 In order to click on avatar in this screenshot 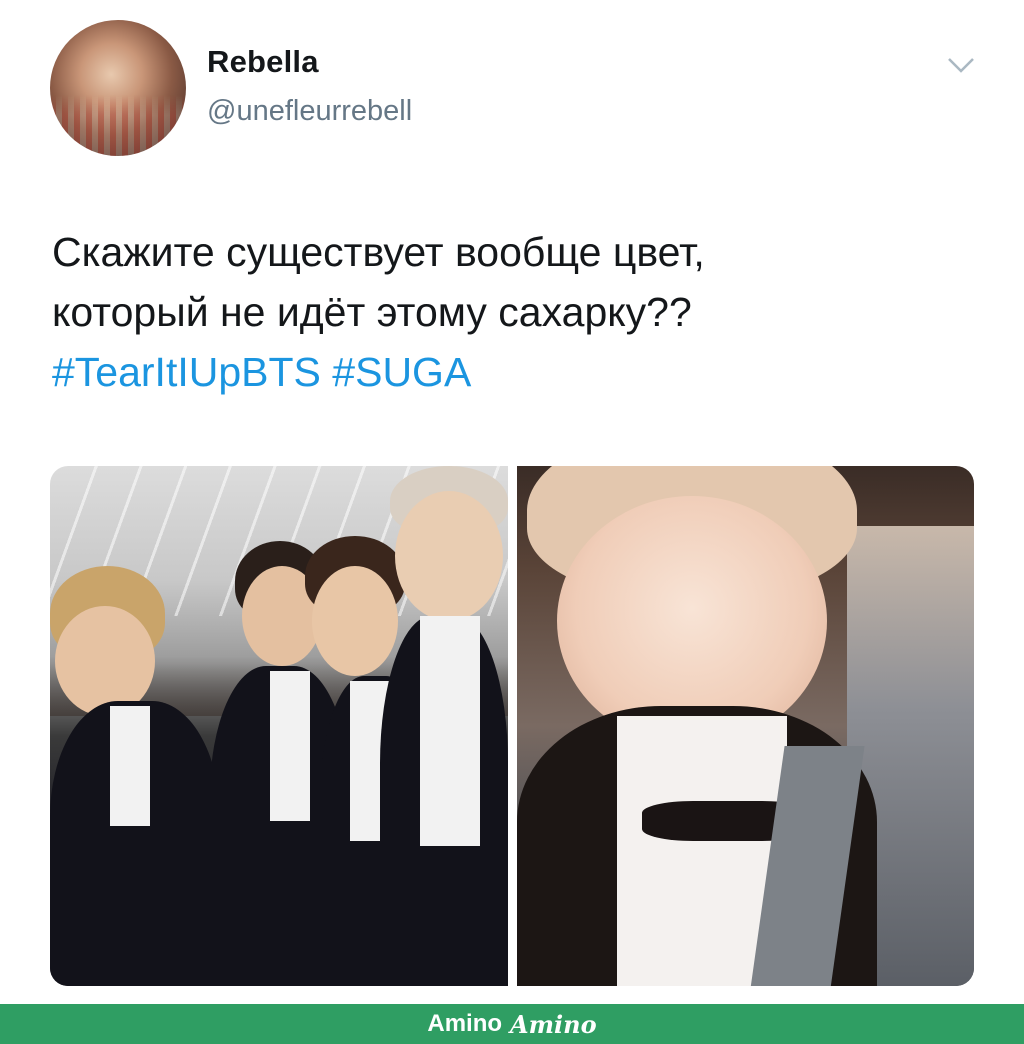, I will do `click(118, 88)`.